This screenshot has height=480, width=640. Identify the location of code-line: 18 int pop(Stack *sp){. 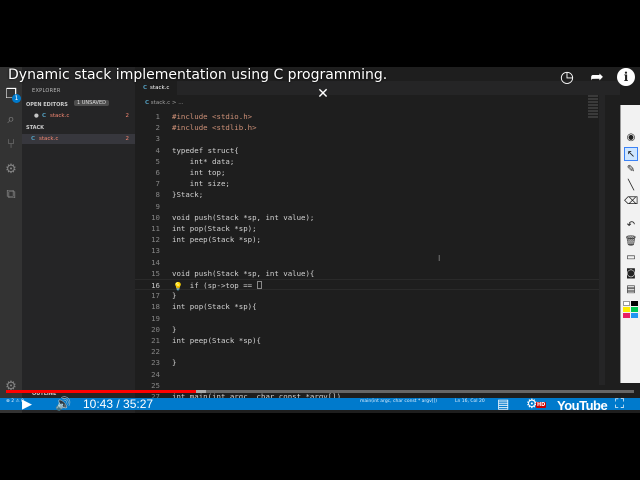
(370, 306).